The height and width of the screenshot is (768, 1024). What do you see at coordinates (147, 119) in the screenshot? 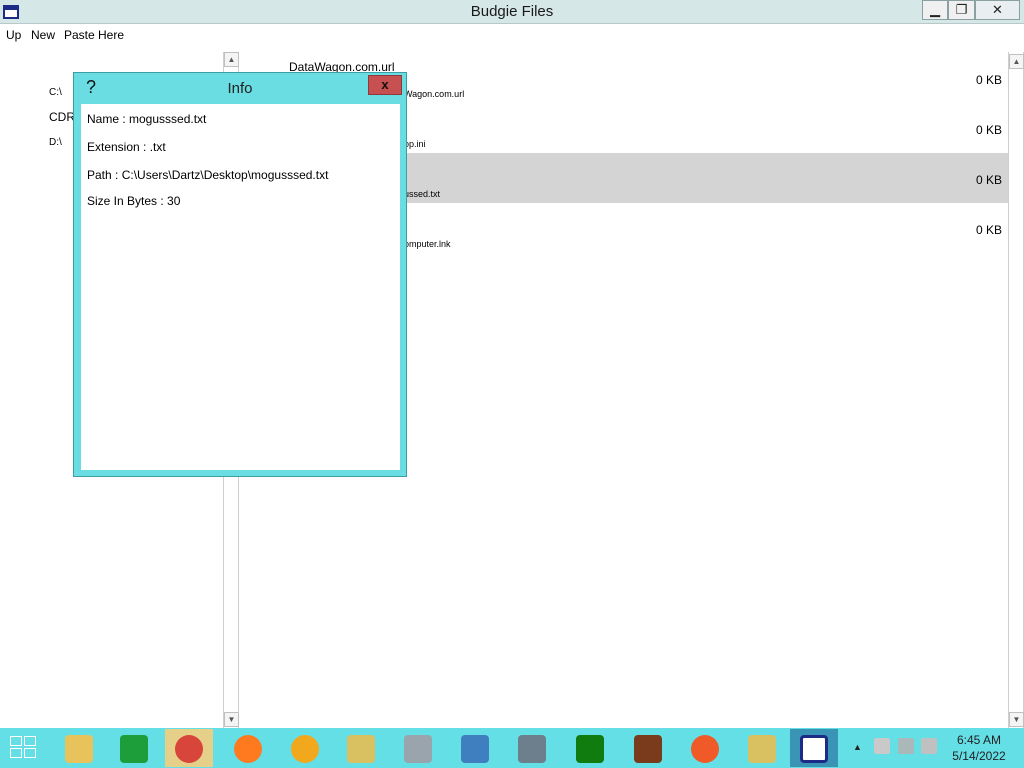
I see `info-name: Name : mogusssed.txt` at bounding box center [147, 119].